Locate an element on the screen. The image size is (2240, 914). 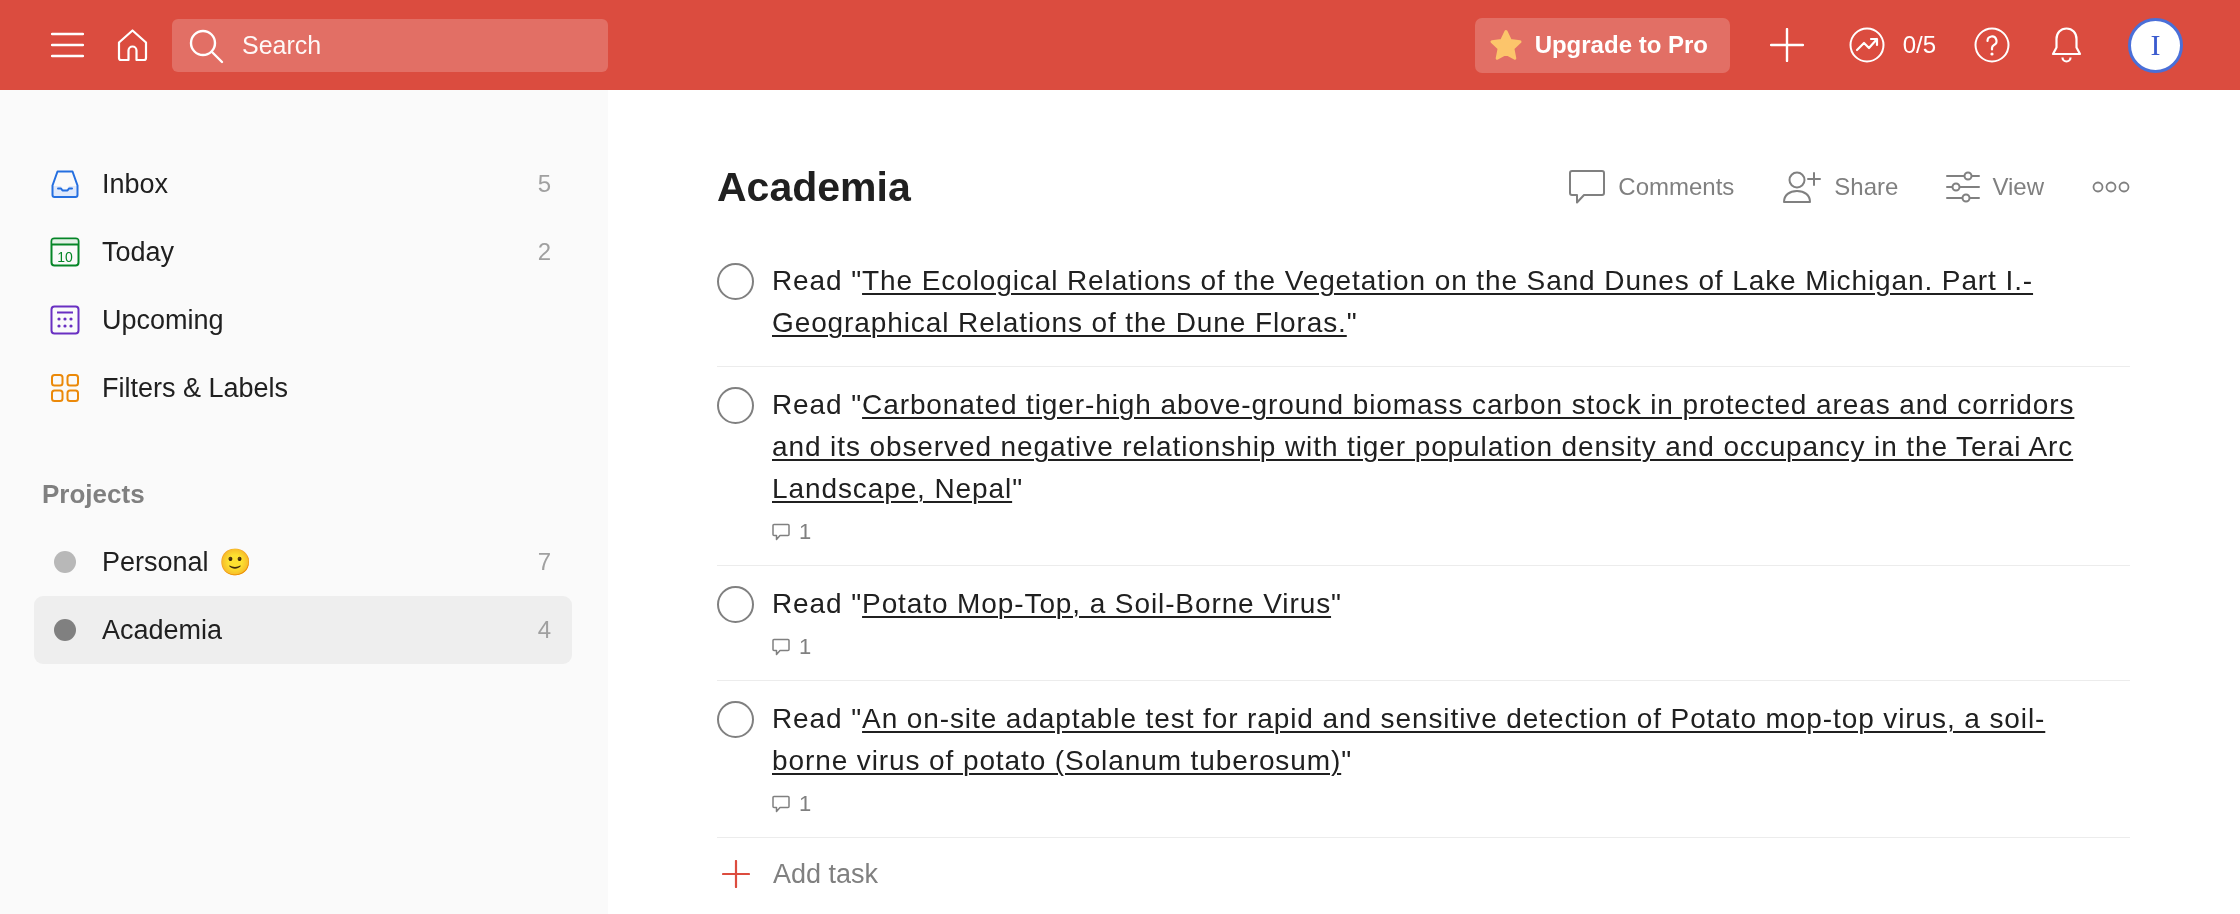
menu-icon is located at coordinates (67, 45).